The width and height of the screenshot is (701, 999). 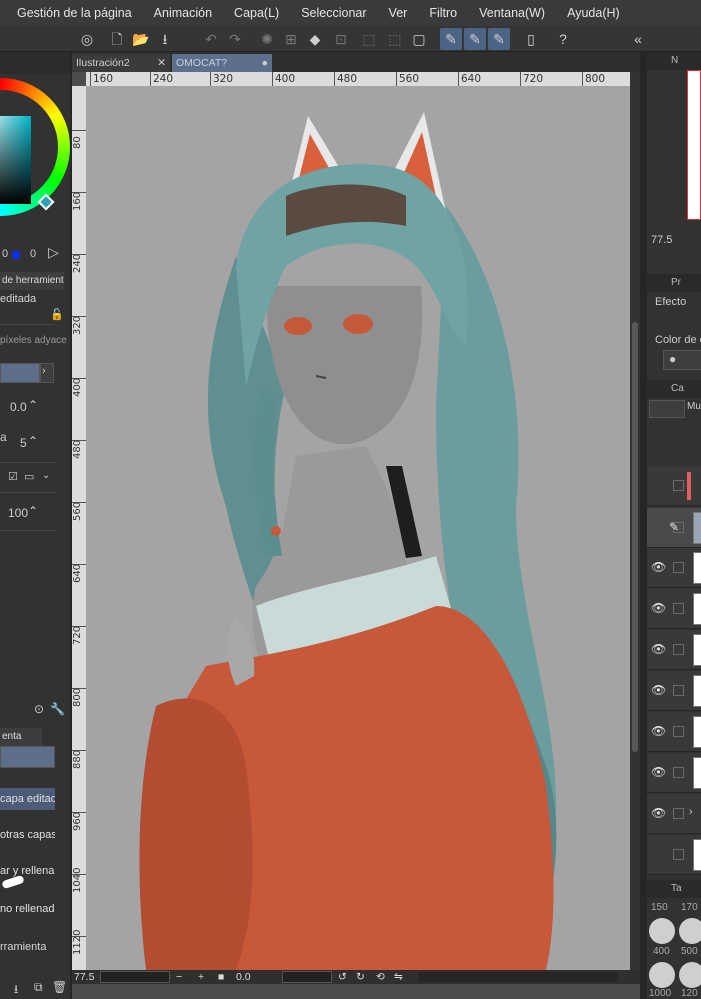 I want to click on value-b: 5, so click(x=23, y=443).